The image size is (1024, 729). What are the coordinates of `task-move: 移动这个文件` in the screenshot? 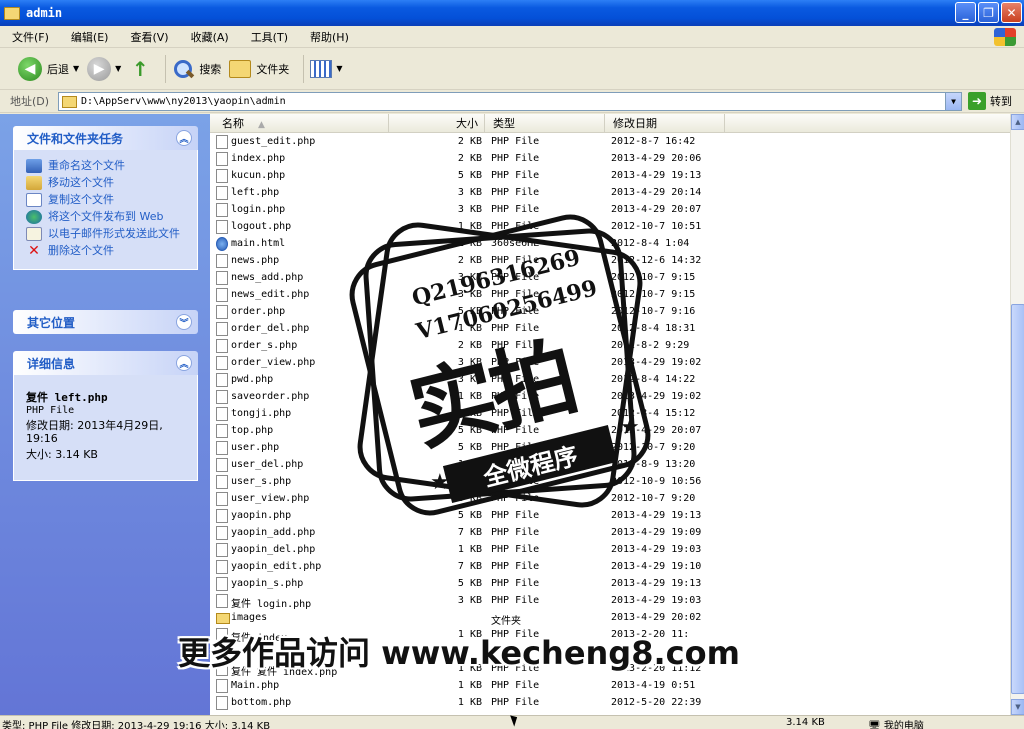 It's located at (107, 183).